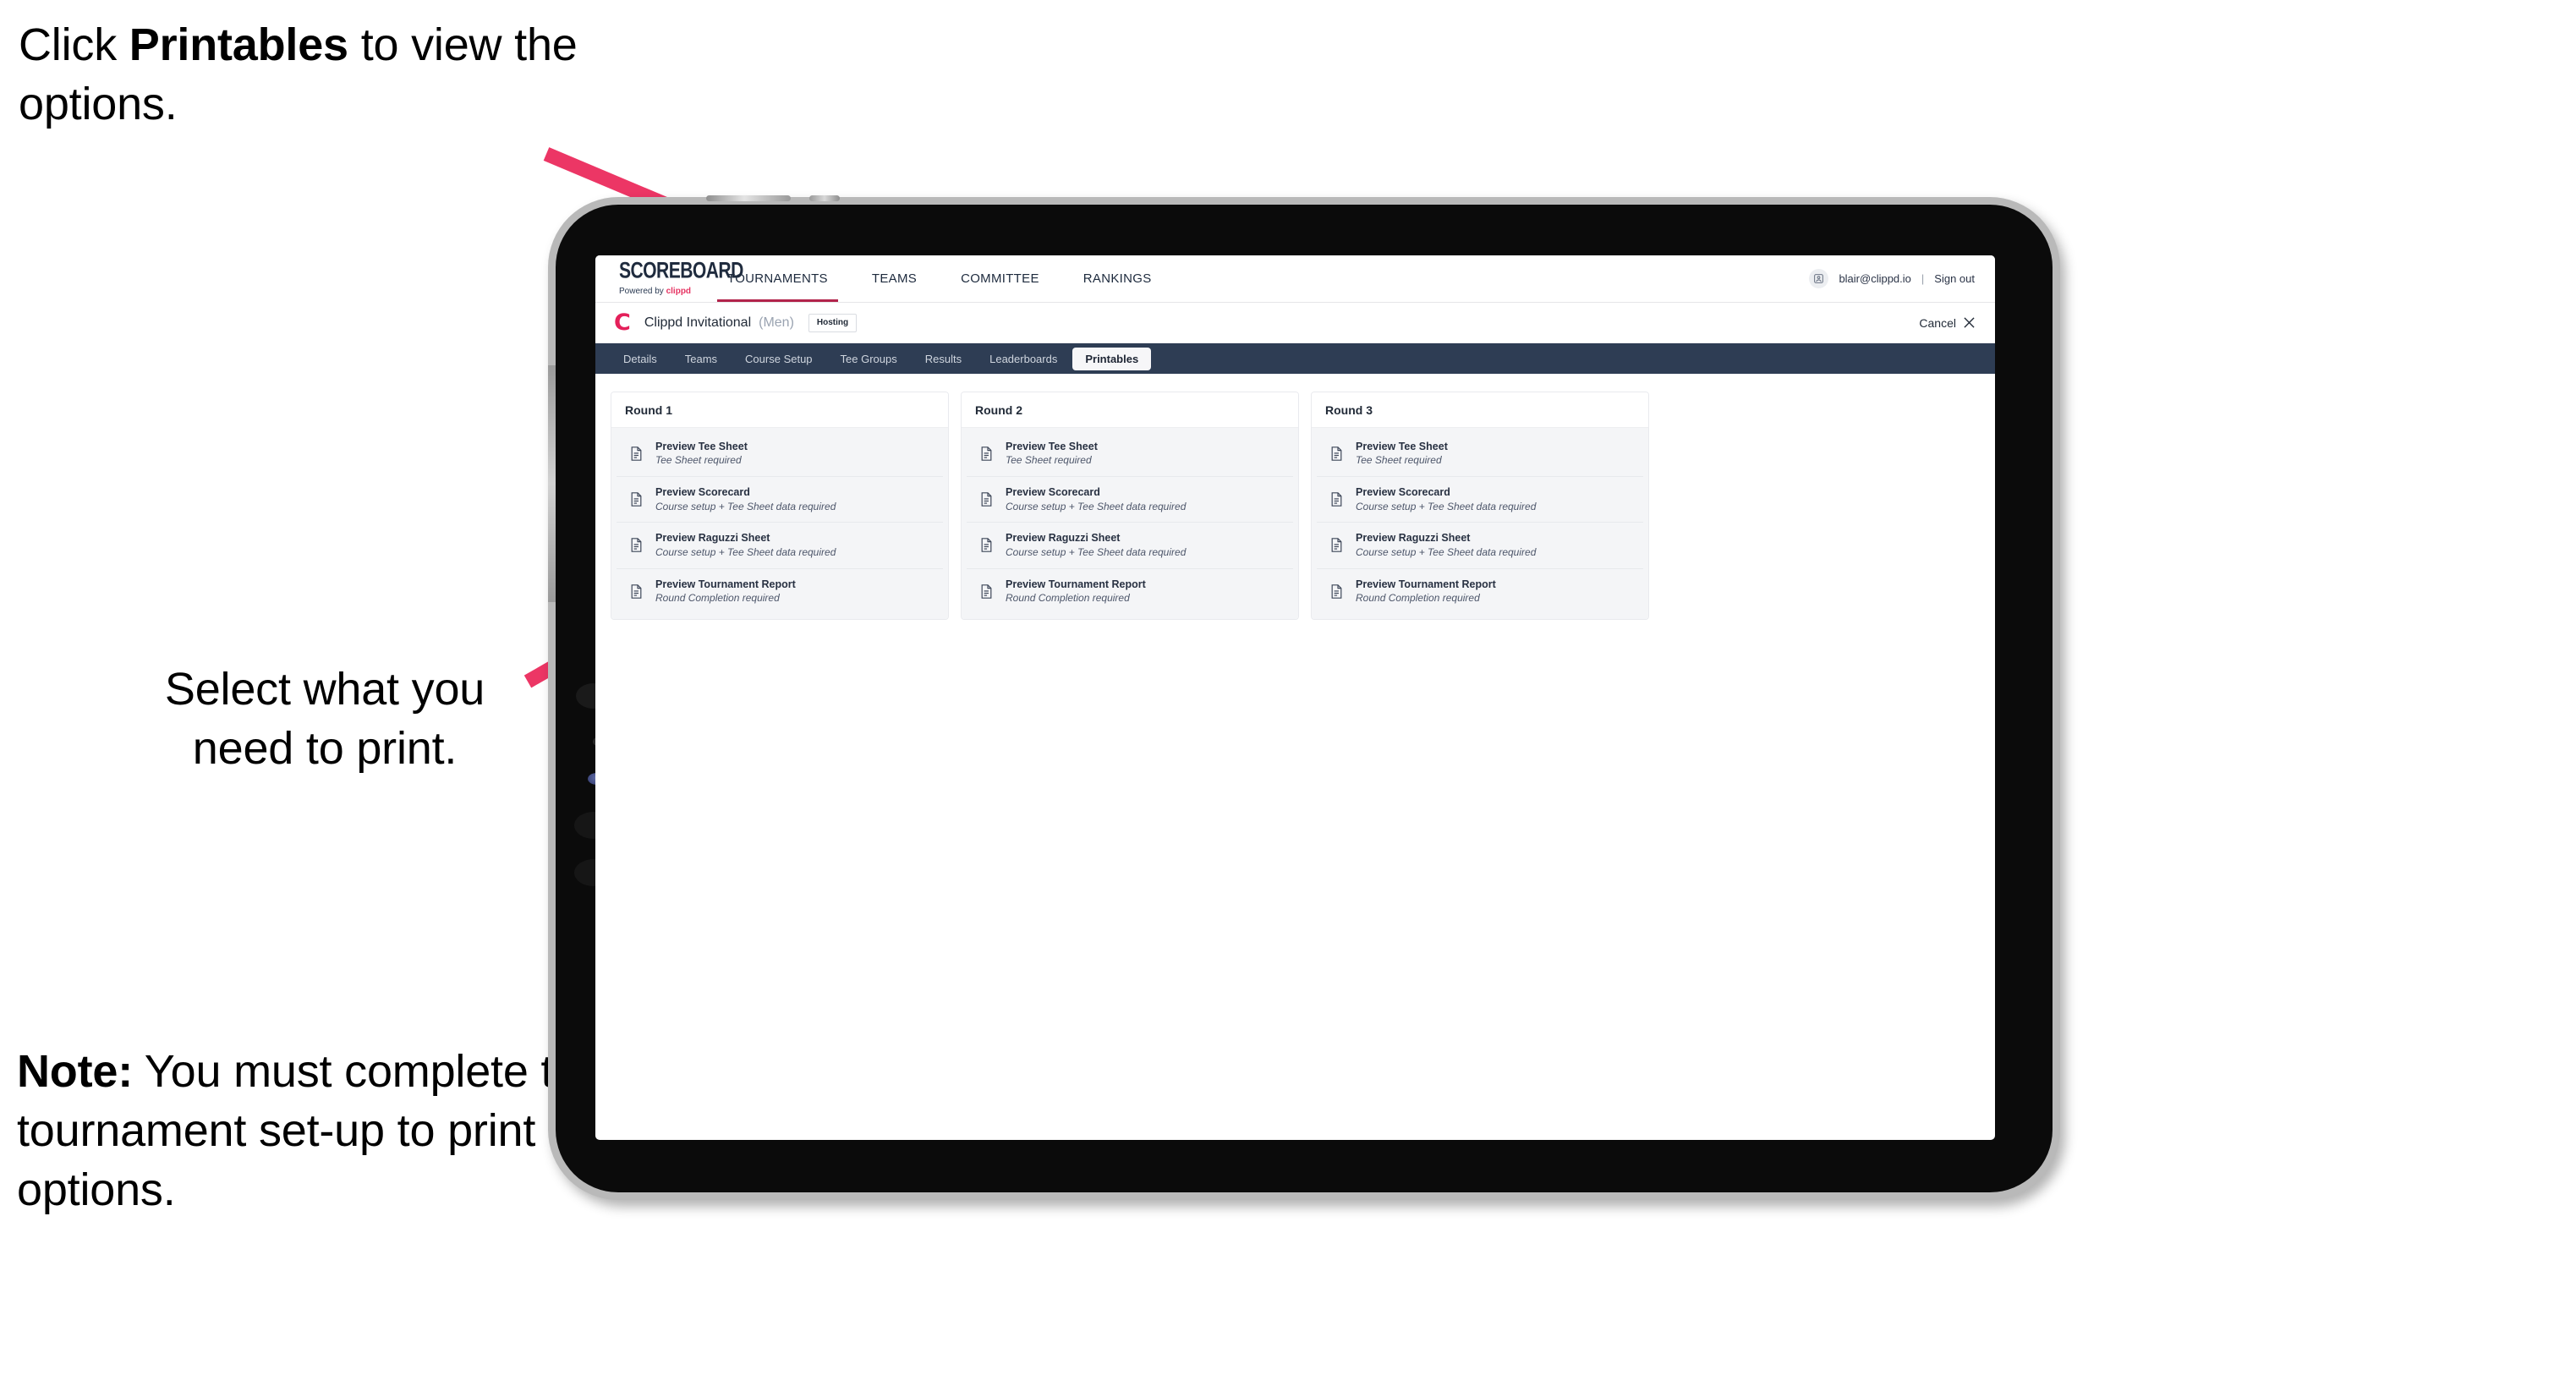 The width and height of the screenshot is (2576, 1386). Describe the element at coordinates (701, 359) in the screenshot. I see `tab-teams: Teams` at that location.